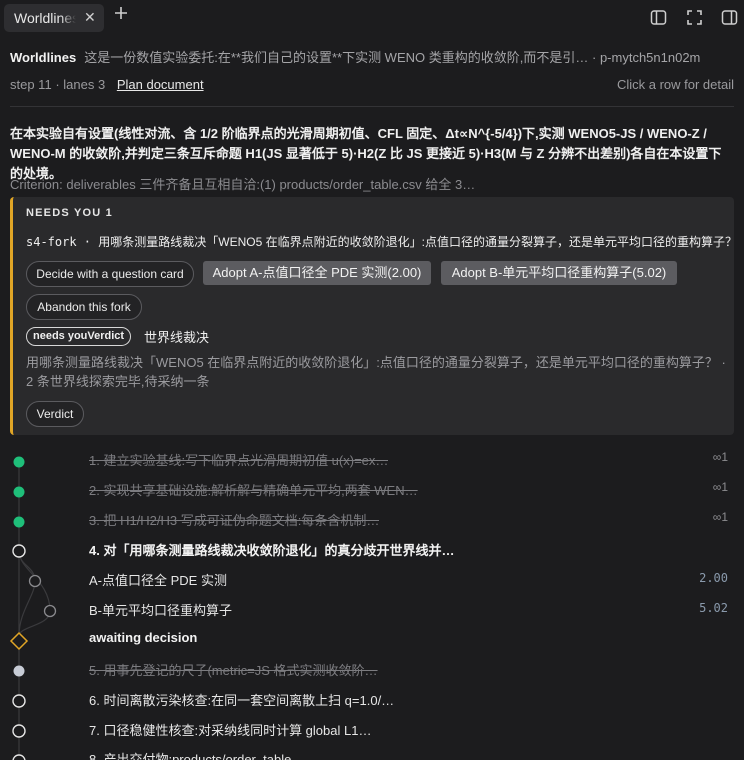 The height and width of the screenshot is (760, 744). What do you see at coordinates (160, 84) in the screenshot?
I see `plan-document-link: Plan document` at bounding box center [160, 84].